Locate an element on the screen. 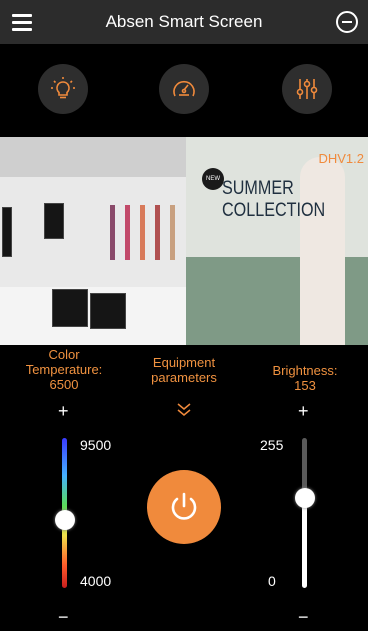  app-title: Absen Smart Screen is located at coordinates (184, 21).